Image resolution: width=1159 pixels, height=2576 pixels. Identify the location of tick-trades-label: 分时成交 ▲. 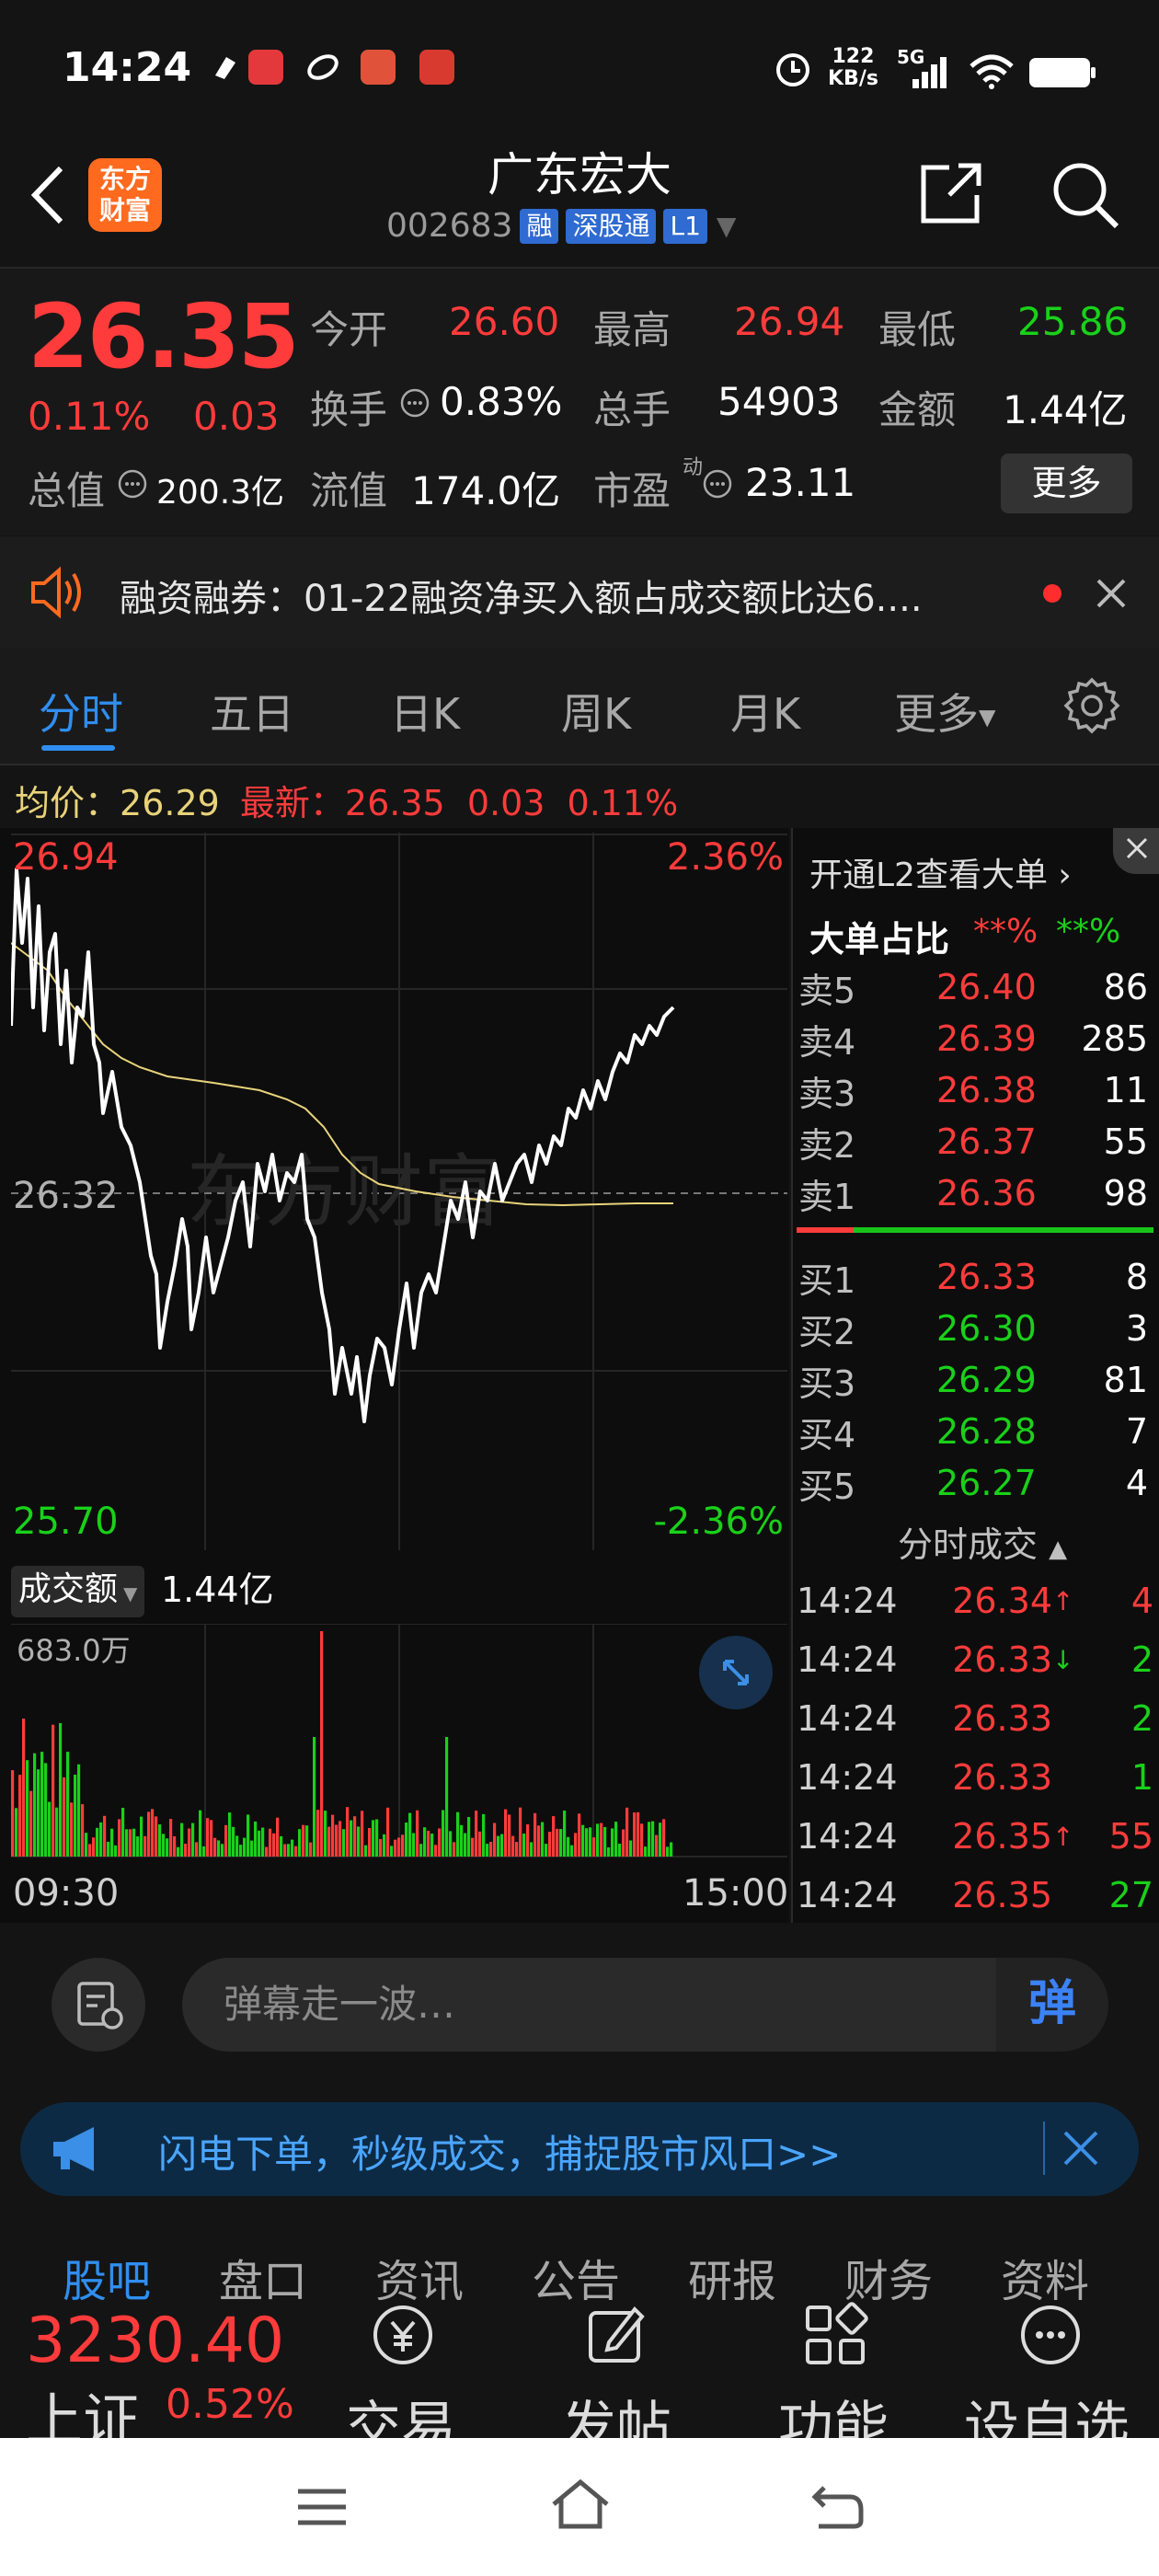
(982, 1541).